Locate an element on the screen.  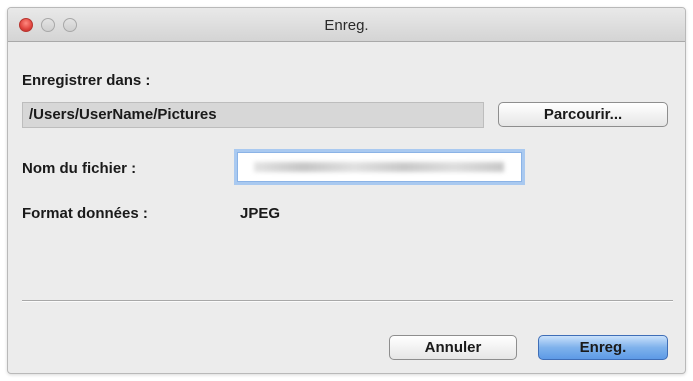
cancel-button: Annuler is located at coordinates (453, 347).